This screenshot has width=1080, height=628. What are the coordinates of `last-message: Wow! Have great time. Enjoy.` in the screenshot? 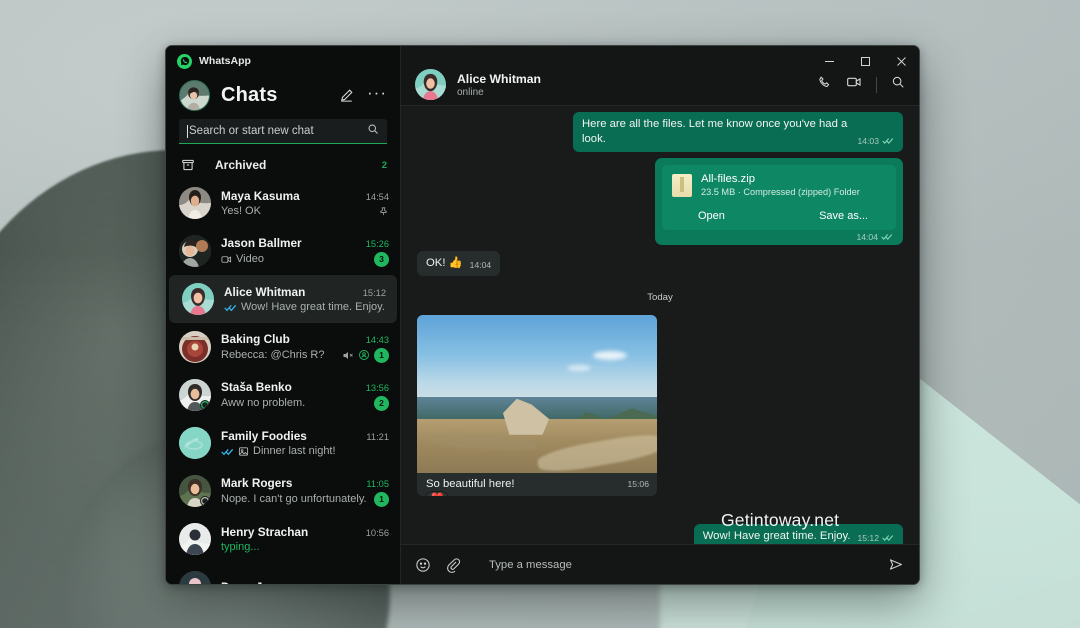 It's located at (313, 307).